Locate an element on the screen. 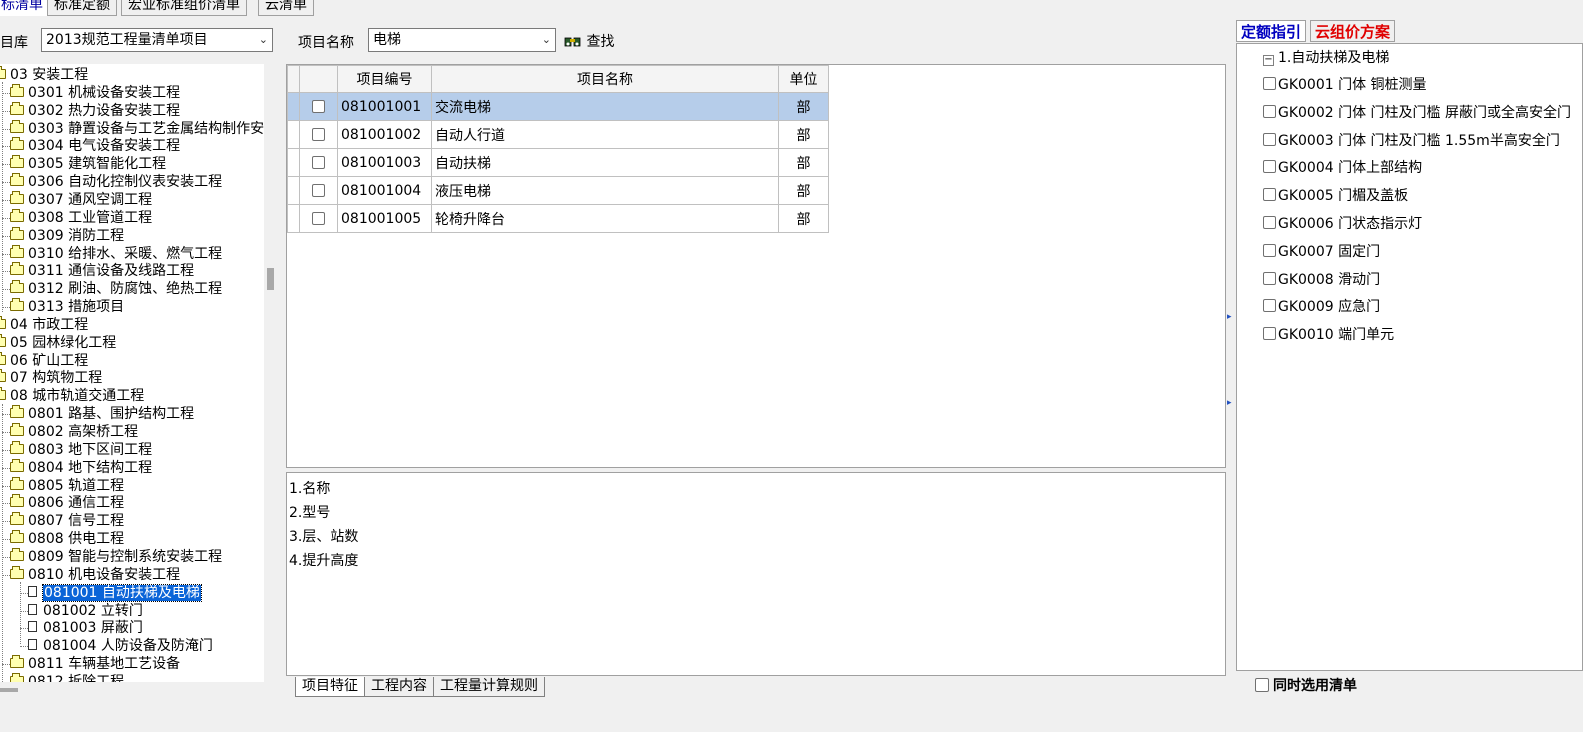 This screenshot has width=1583, height=732. tree-node-0305: 0305 建筑智能化工程 is located at coordinates (88, 164).